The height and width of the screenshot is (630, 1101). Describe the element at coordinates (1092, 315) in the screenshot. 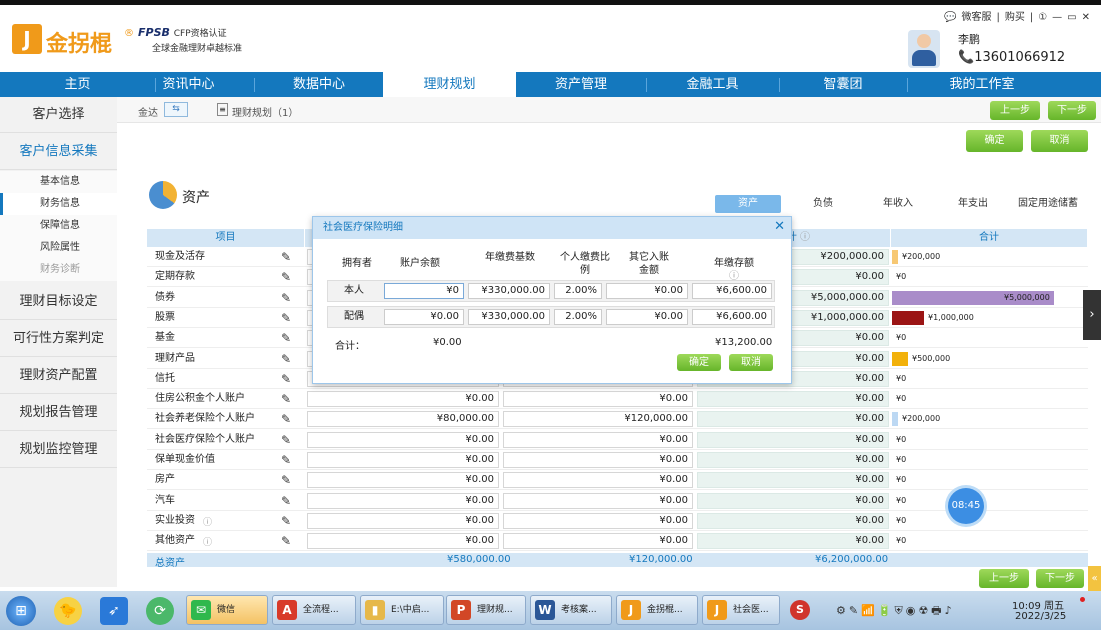

I see `chevron-right-icon: ›` at that location.